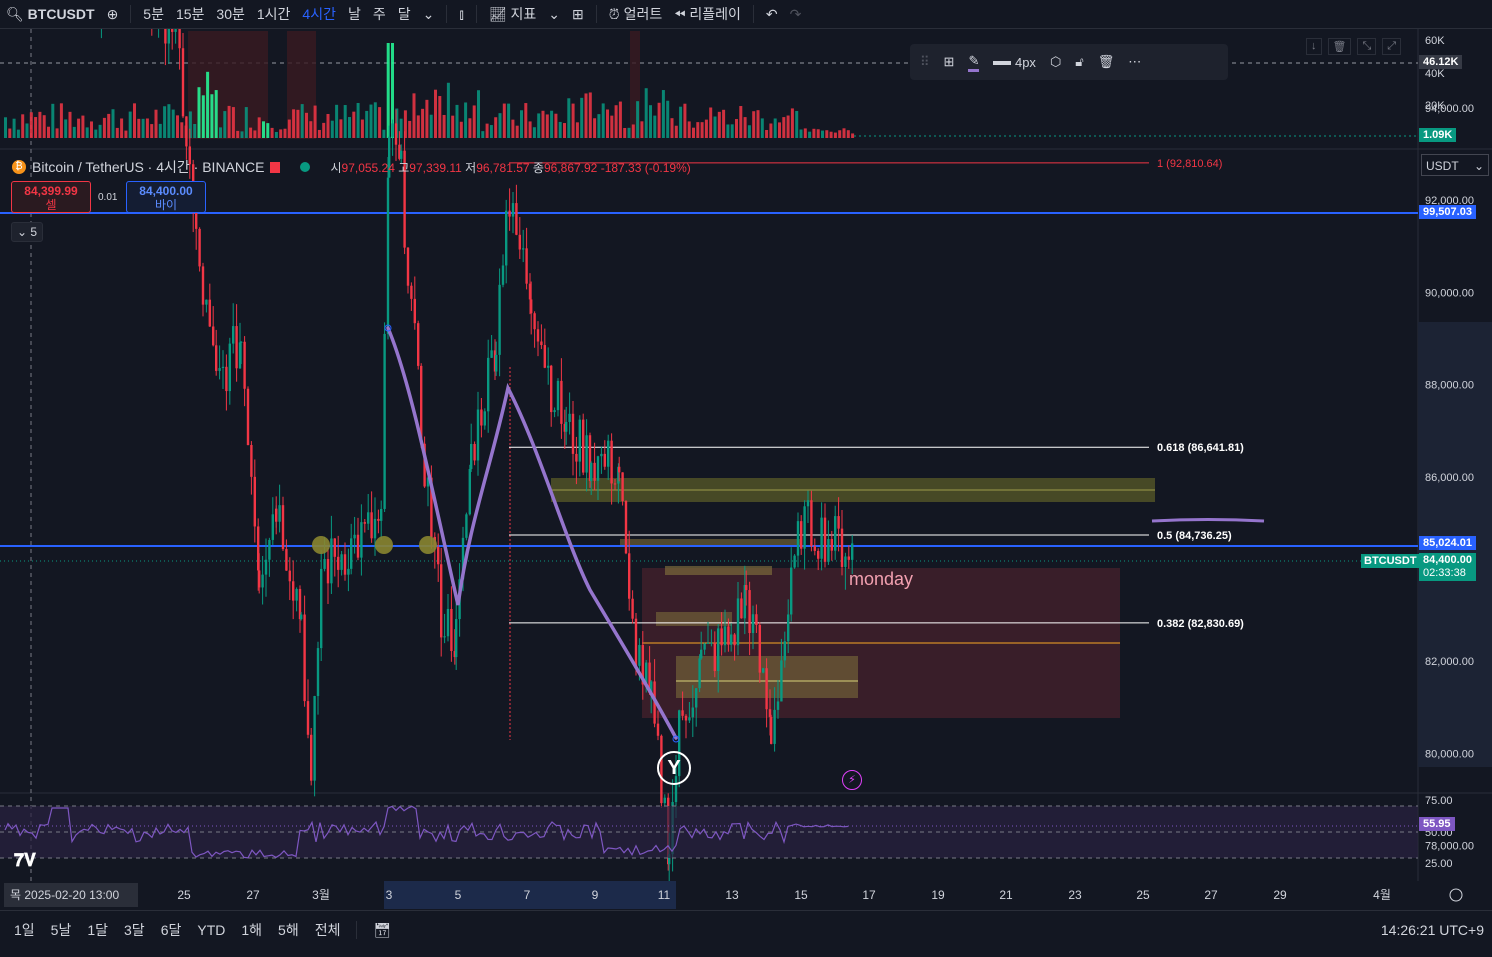  Describe the element at coordinates (148, 167) in the screenshot. I see `symbol-title: Bitcoin / TetherUS · 4시간 · BINANCE` at that location.